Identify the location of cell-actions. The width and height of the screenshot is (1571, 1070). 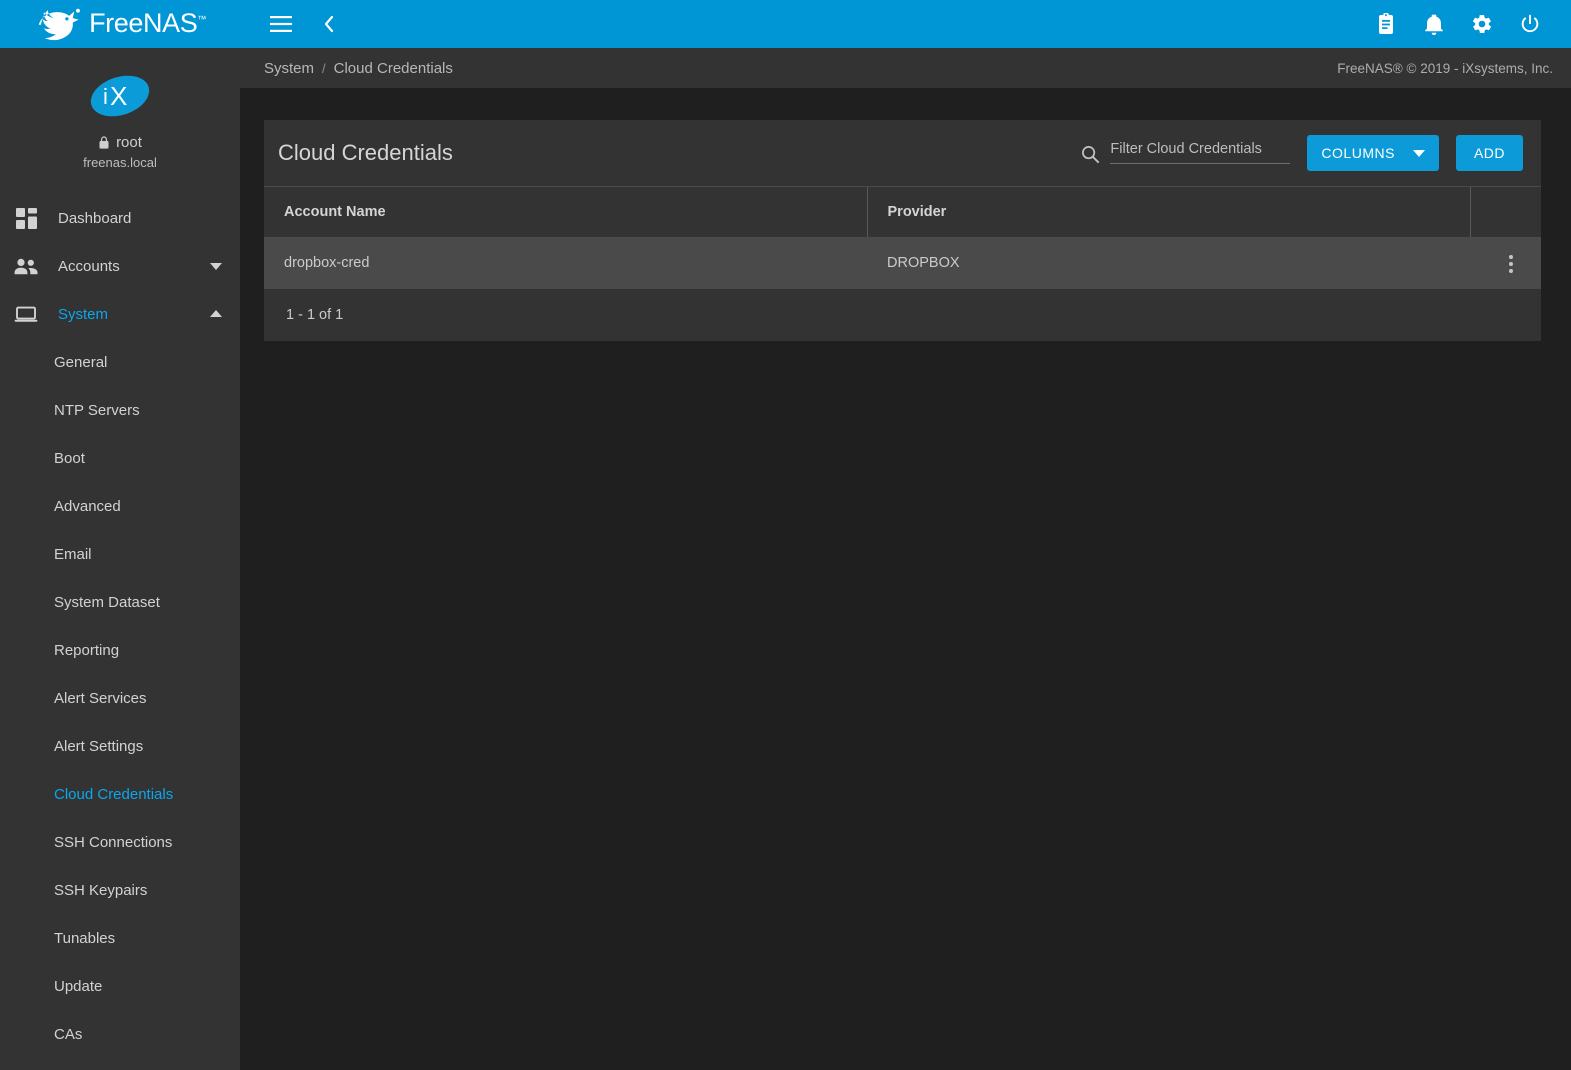
(1505, 262).